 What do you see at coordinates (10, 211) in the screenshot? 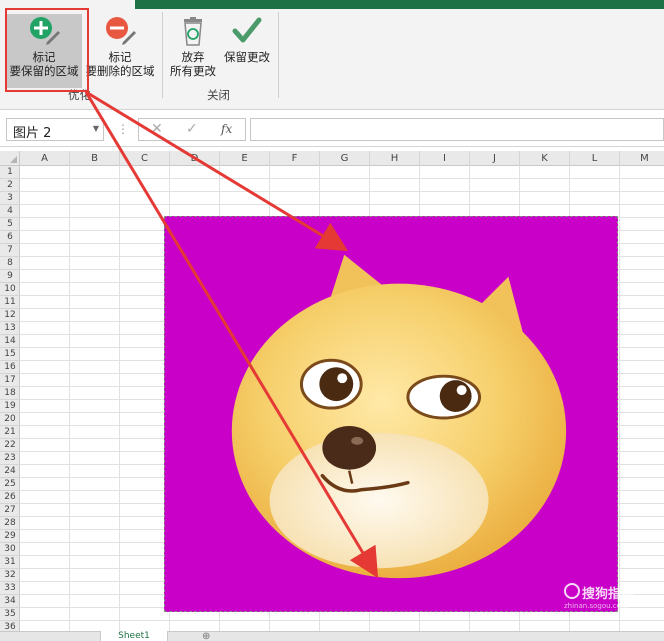
I see `row-header-4: 4` at bounding box center [10, 211].